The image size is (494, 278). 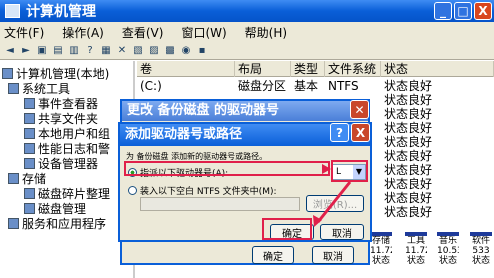 I want to click on annotation-arrow, so click(x=334, y=202).